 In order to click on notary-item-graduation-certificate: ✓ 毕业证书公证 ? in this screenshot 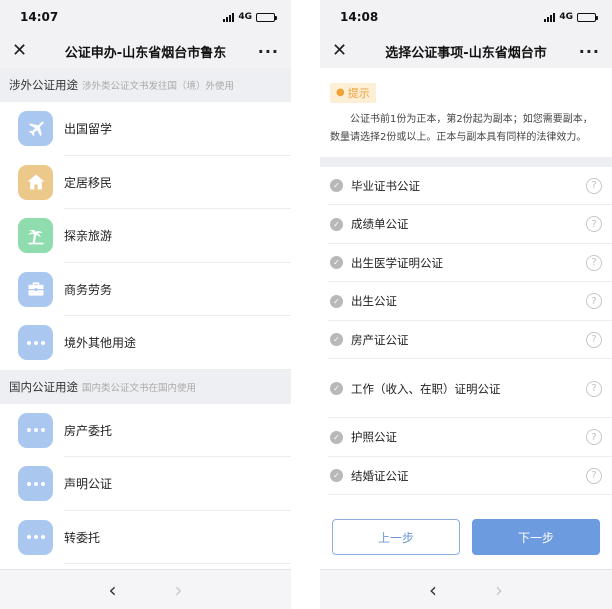, I will do `click(466, 185)`.